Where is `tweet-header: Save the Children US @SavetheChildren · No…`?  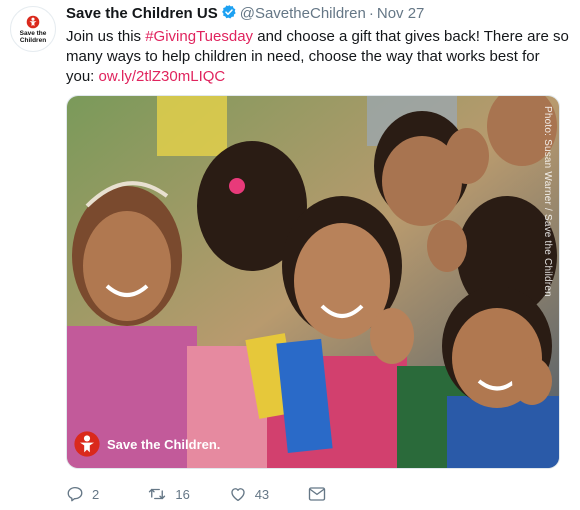 tweet-header: Save the Children US @SavetheChildren · No… is located at coordinates (319, 14).